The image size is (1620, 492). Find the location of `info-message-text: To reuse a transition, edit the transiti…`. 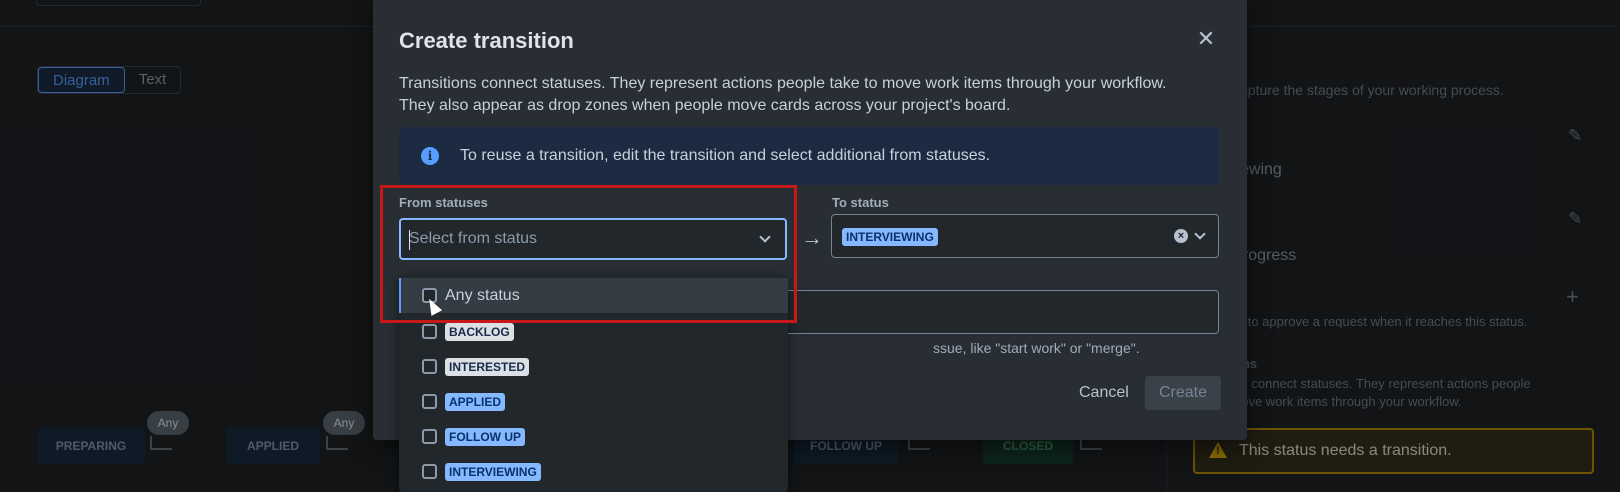

info-message-text: To reuse a transition, edit the transiti… is located at coordinates (725, 155).